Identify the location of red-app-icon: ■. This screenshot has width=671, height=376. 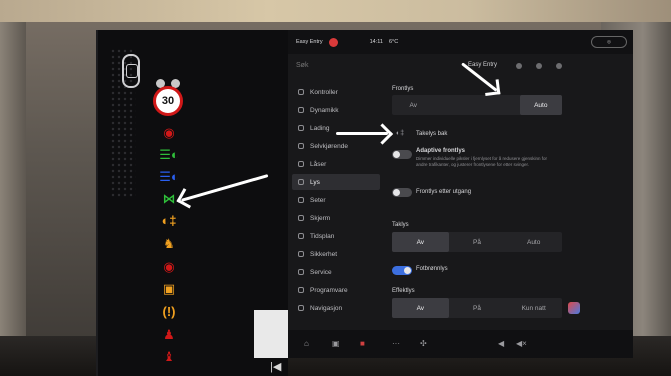
(362, 343).